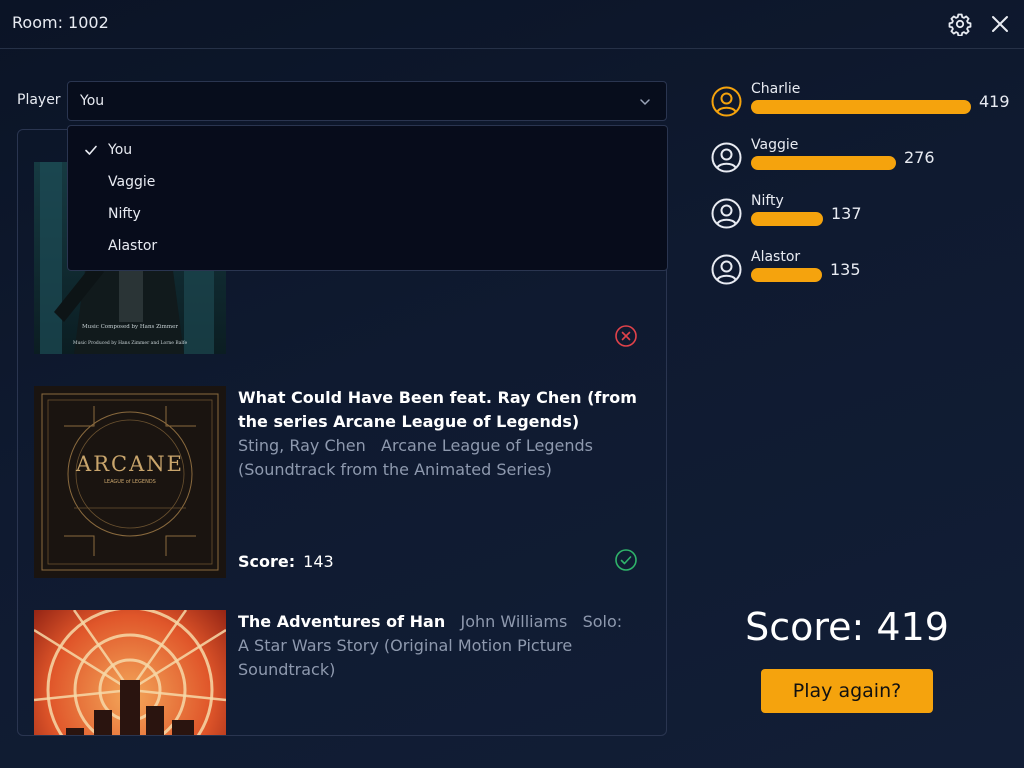 The image size is (1024, 768). What do you see at coordinates (847, 627) in the screenshot?
I see `final-score: Score: 419` at bounding box center [847, 627].